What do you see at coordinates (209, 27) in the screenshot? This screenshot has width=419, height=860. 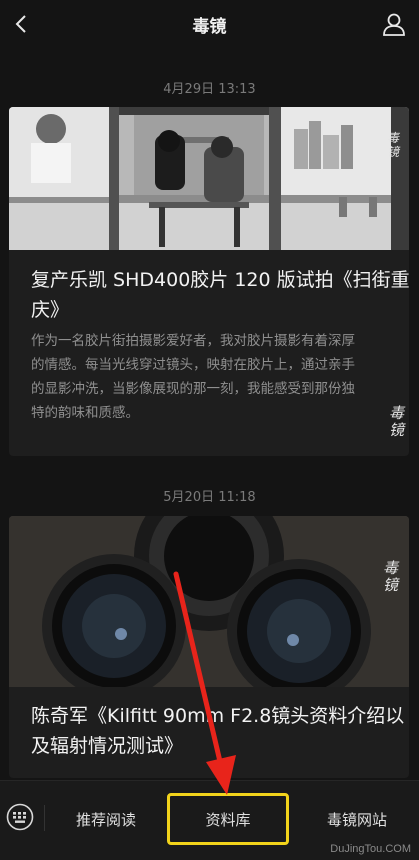 I see `page-title: 毒镜` at bounding box center [209, 27].